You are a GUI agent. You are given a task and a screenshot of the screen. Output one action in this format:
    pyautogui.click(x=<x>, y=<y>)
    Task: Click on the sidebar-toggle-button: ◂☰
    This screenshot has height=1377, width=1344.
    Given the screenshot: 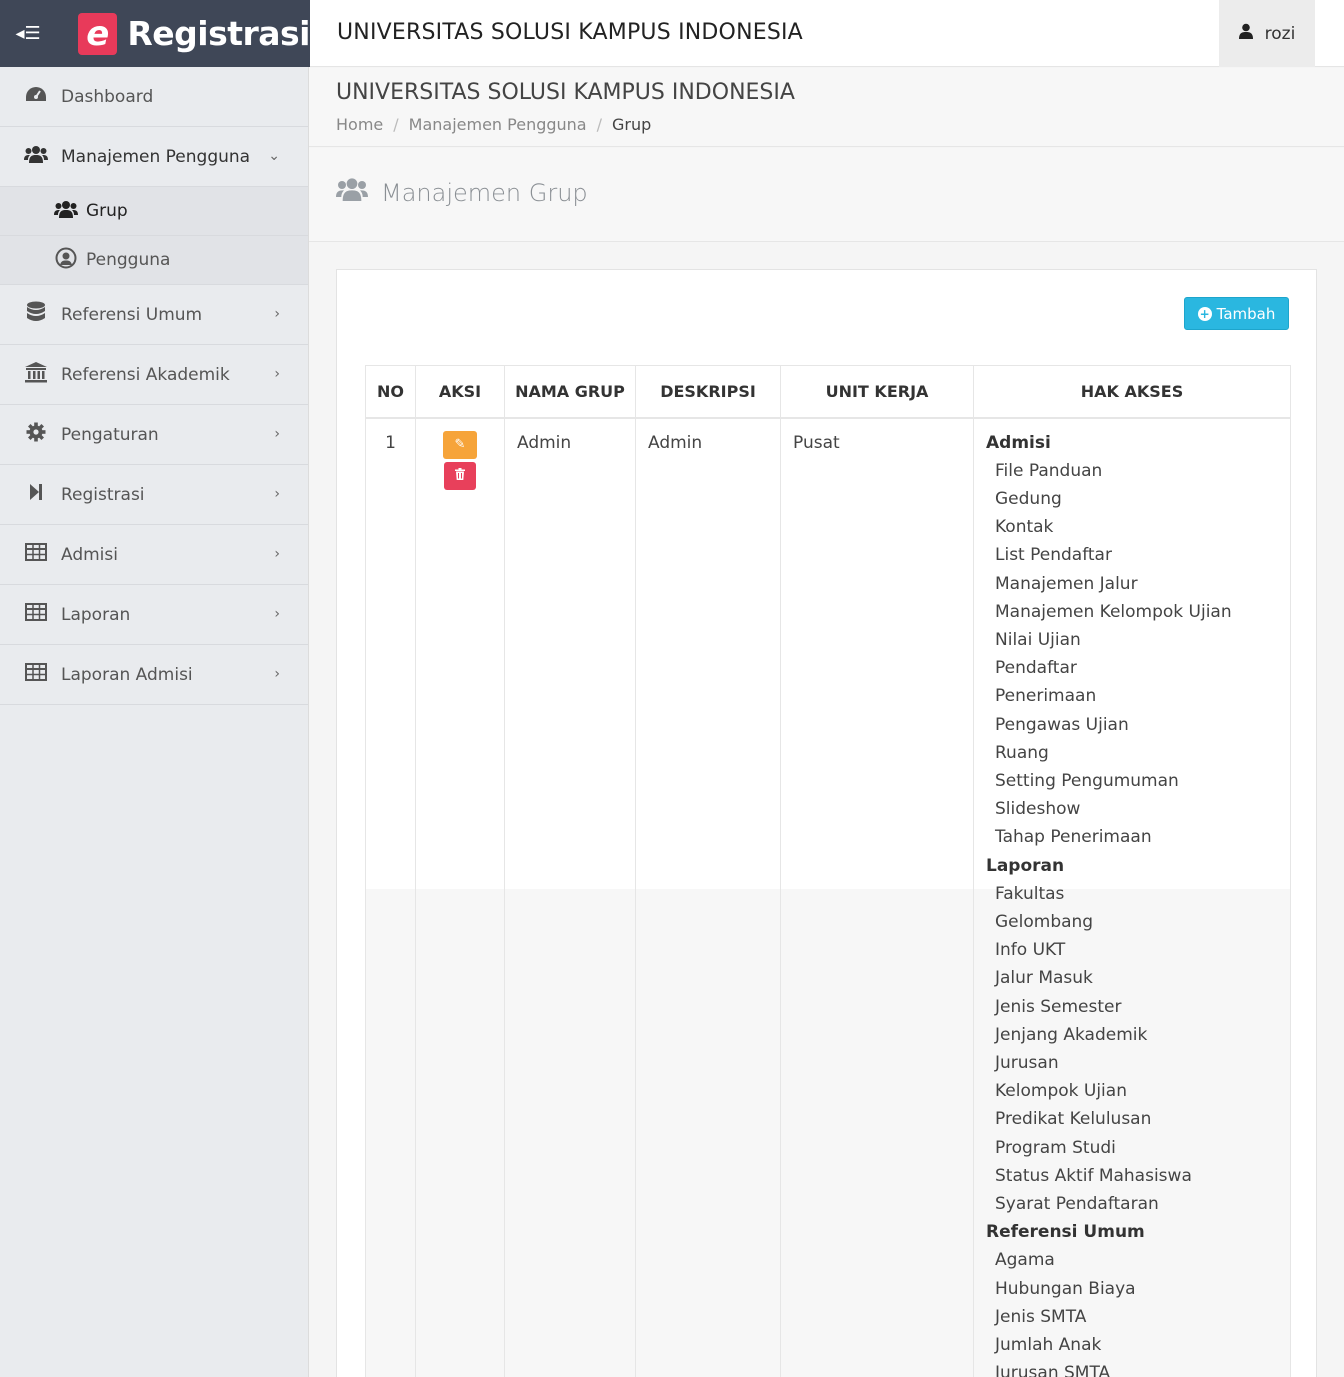 What is the action you would take?
    pyautogui.click(x=28, y=33)
    